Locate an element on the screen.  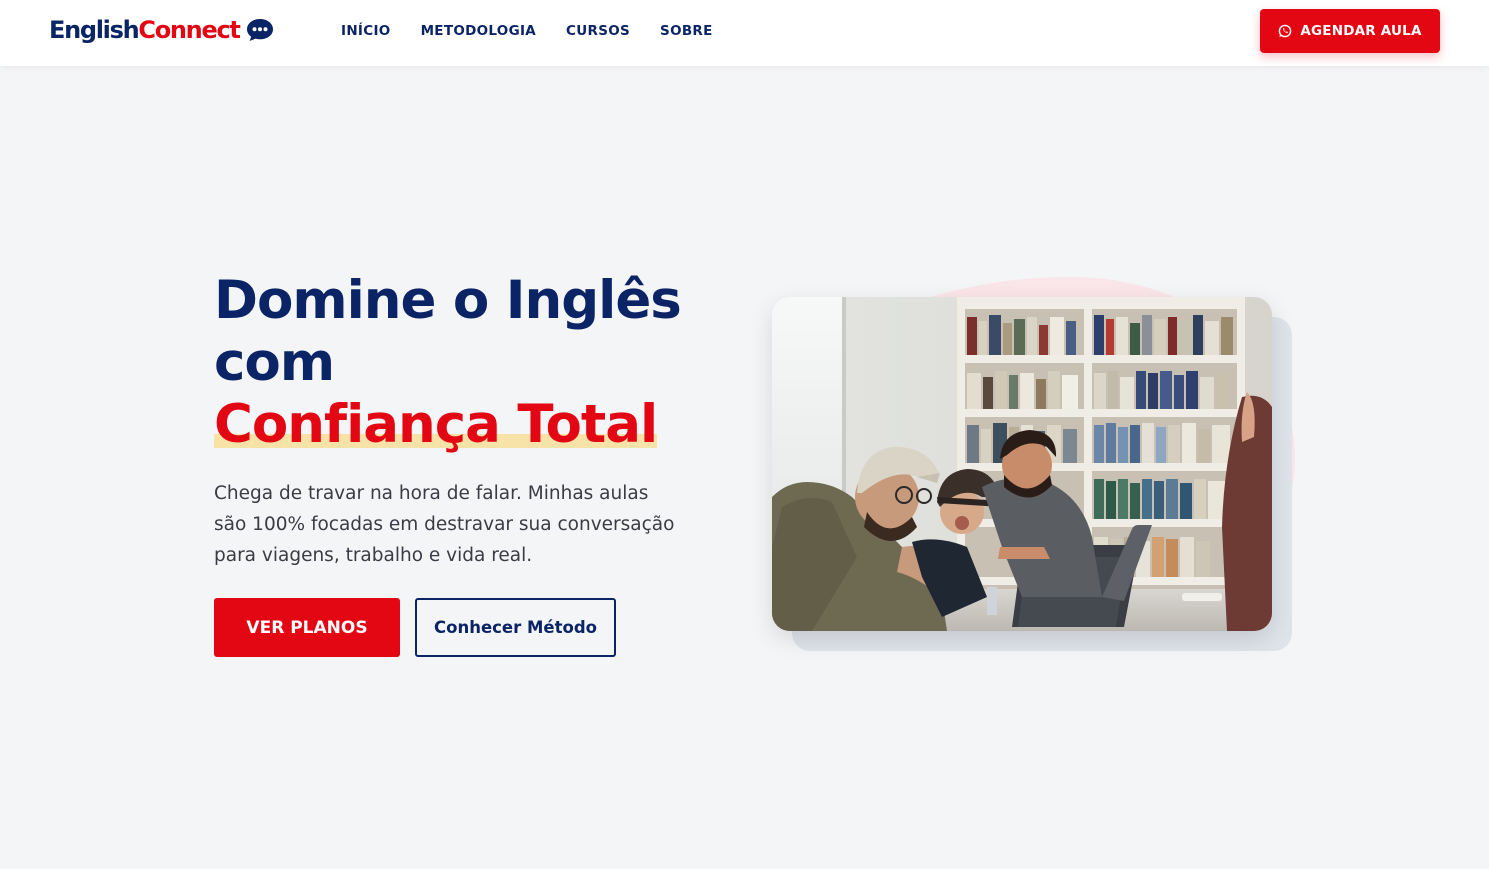
logo-text: EnglishConnect is located at coordinates (145, 30).